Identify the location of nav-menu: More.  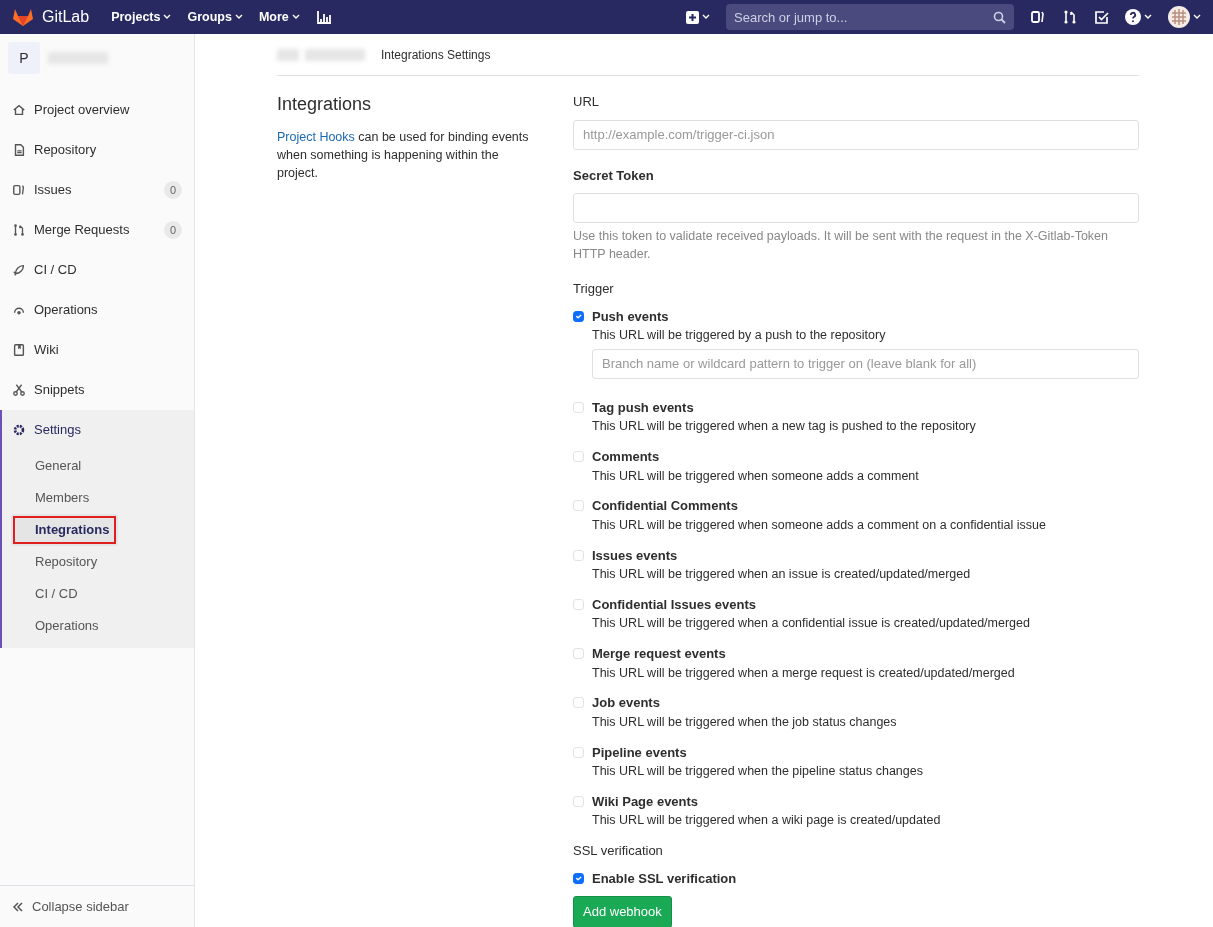
(279, 17).